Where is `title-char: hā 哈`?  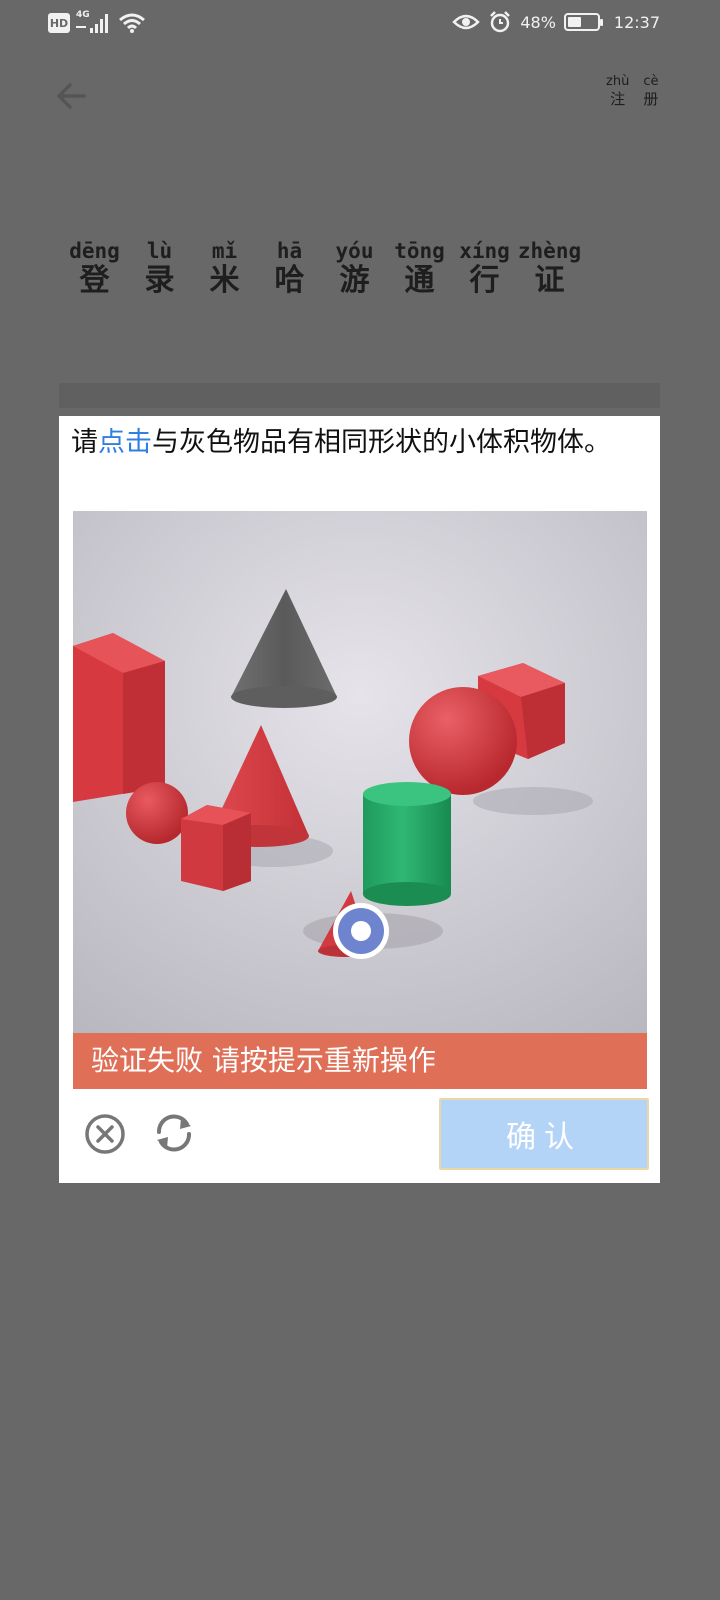 title-char: hā 哈 is located at coordinates (289, 268).